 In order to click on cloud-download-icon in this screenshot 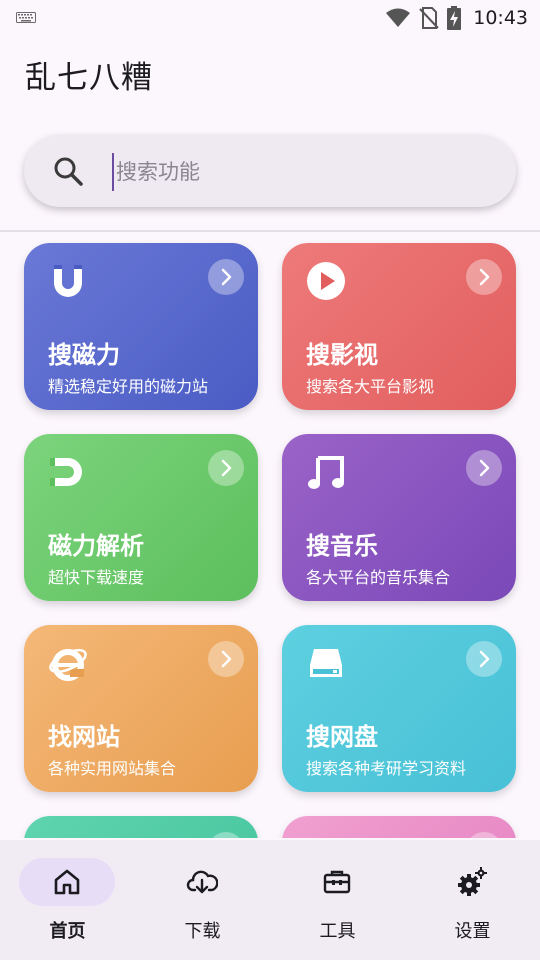, I will do `click(202, 882)`.